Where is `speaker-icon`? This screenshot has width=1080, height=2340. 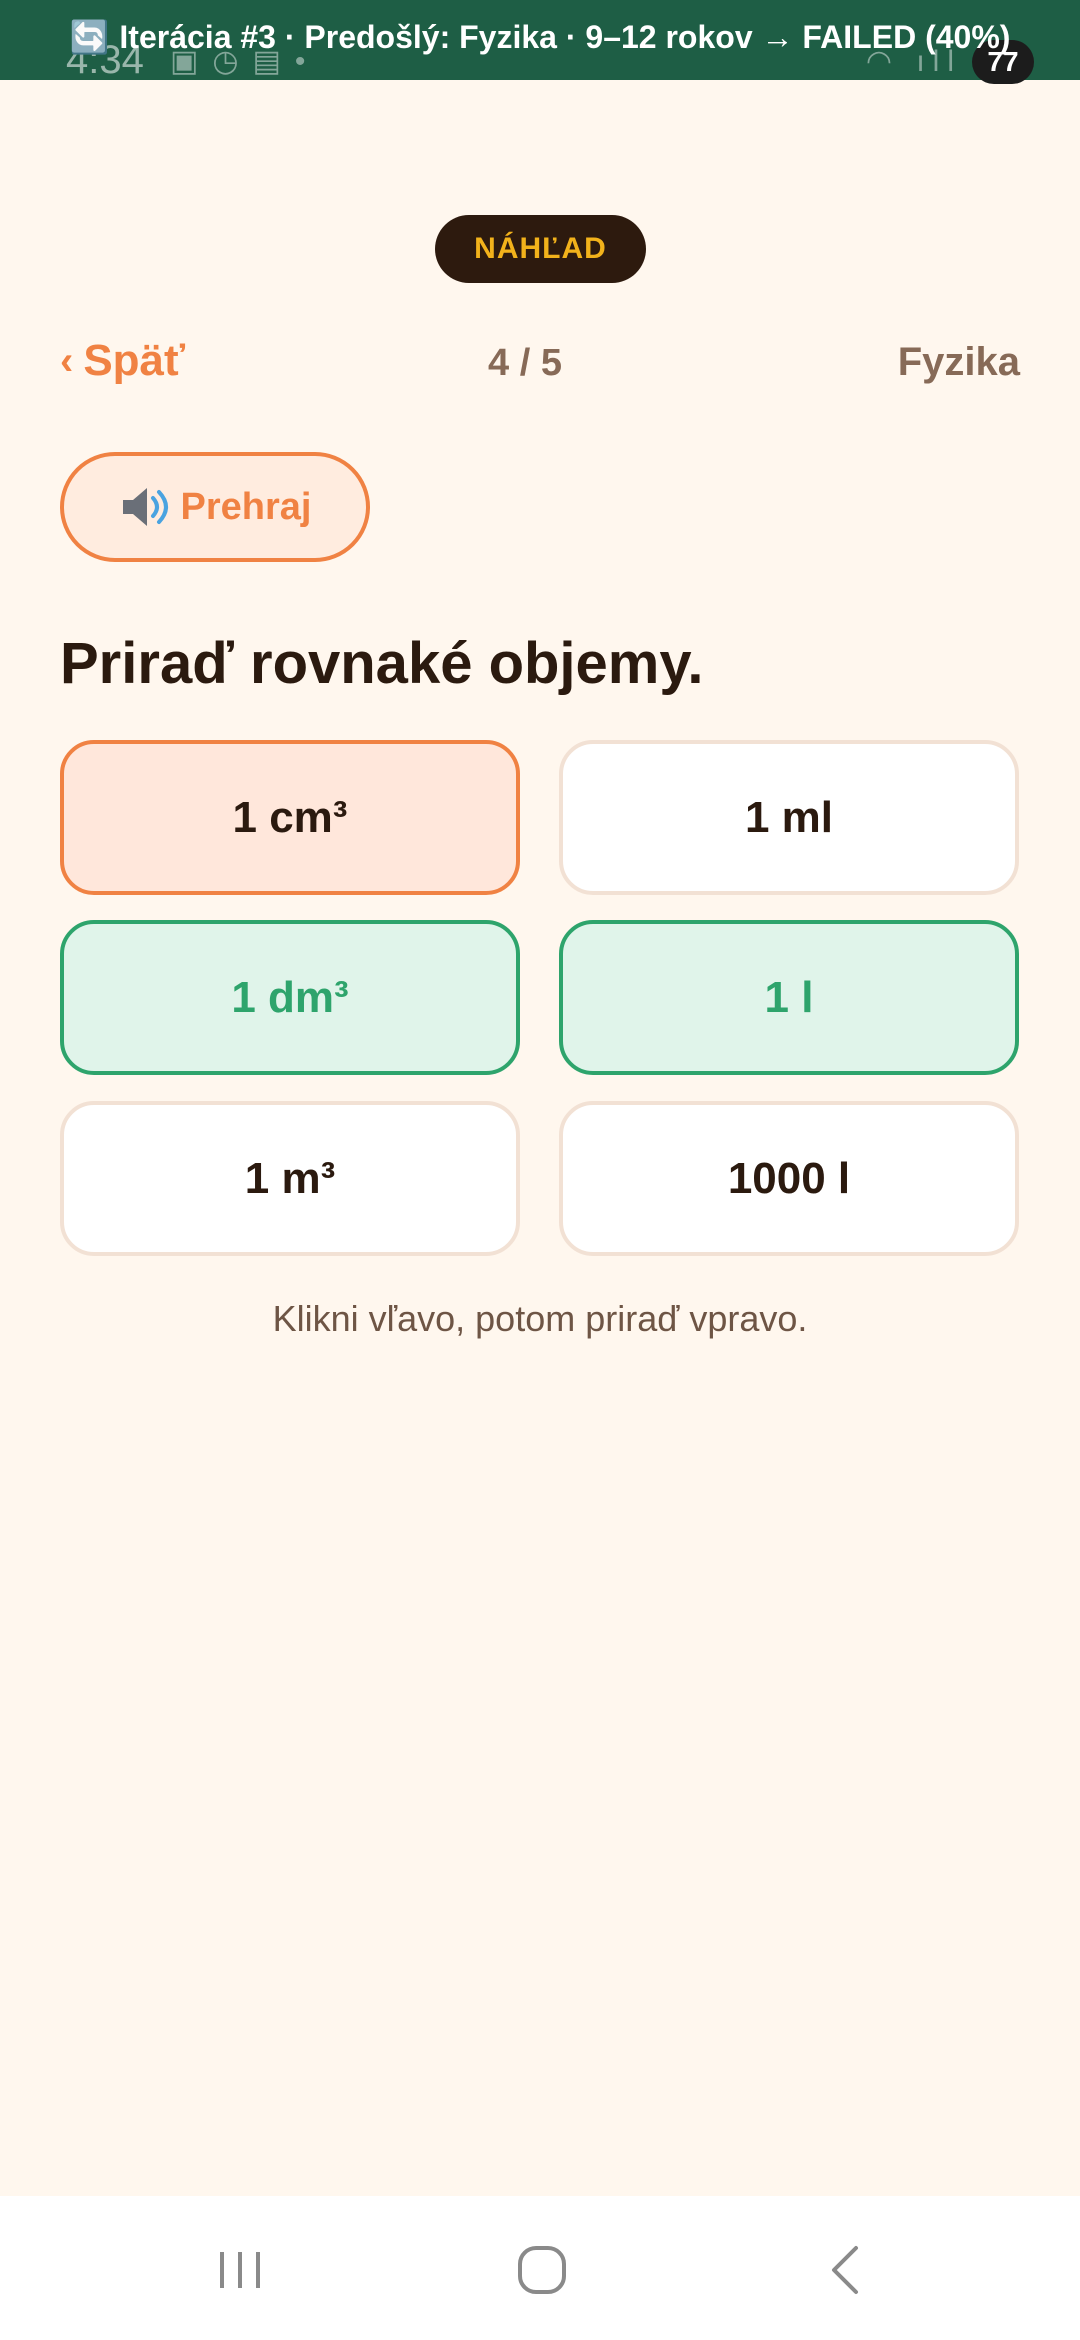
speaker-icon is located at coordinates (145, 507).